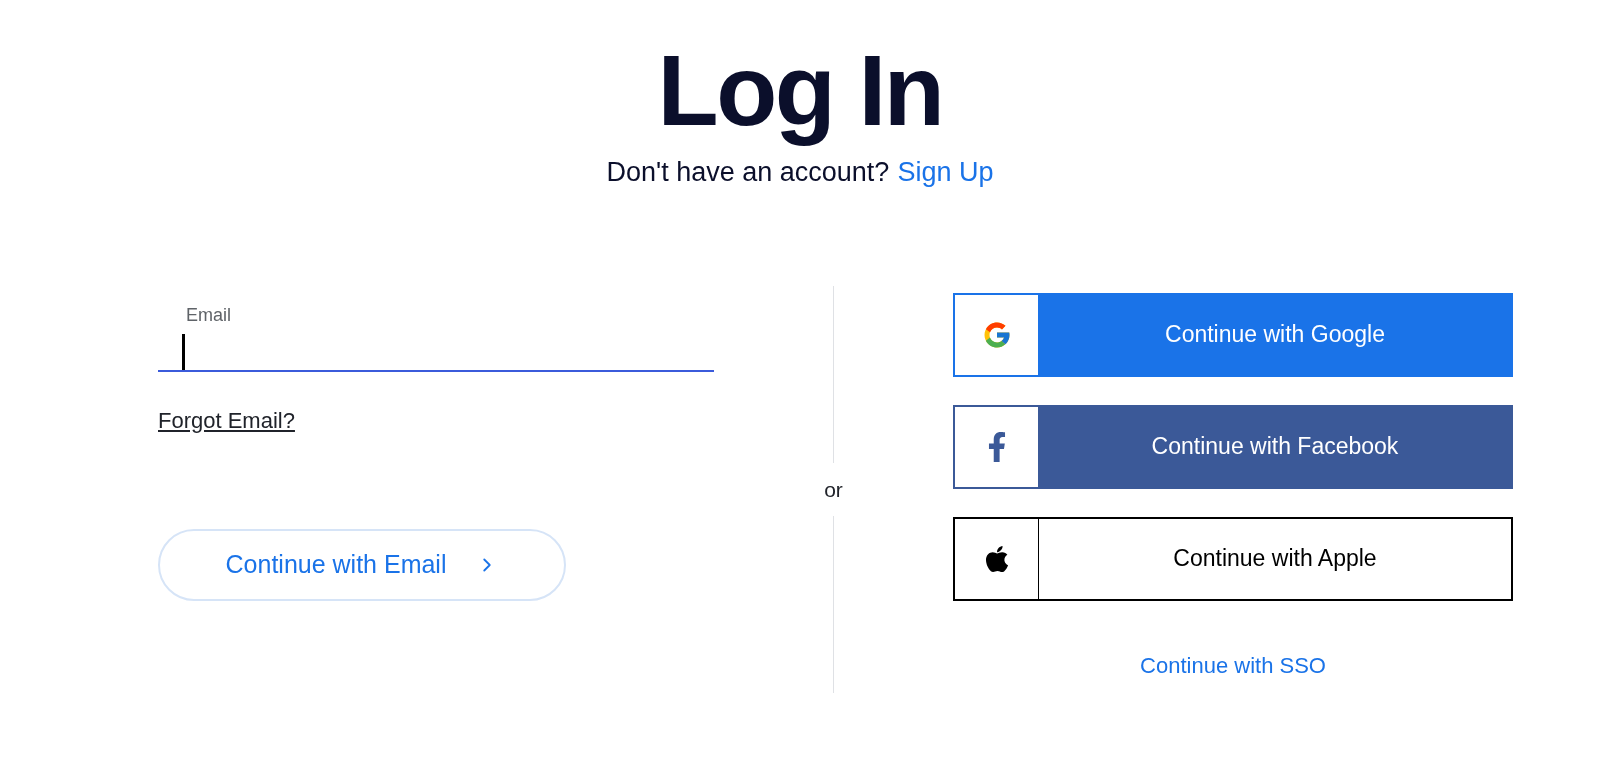 This screenshot has height=765, width=1600. I want to click on continue-with-facebook-button: Continue with Facebook, so click(1233, 446).